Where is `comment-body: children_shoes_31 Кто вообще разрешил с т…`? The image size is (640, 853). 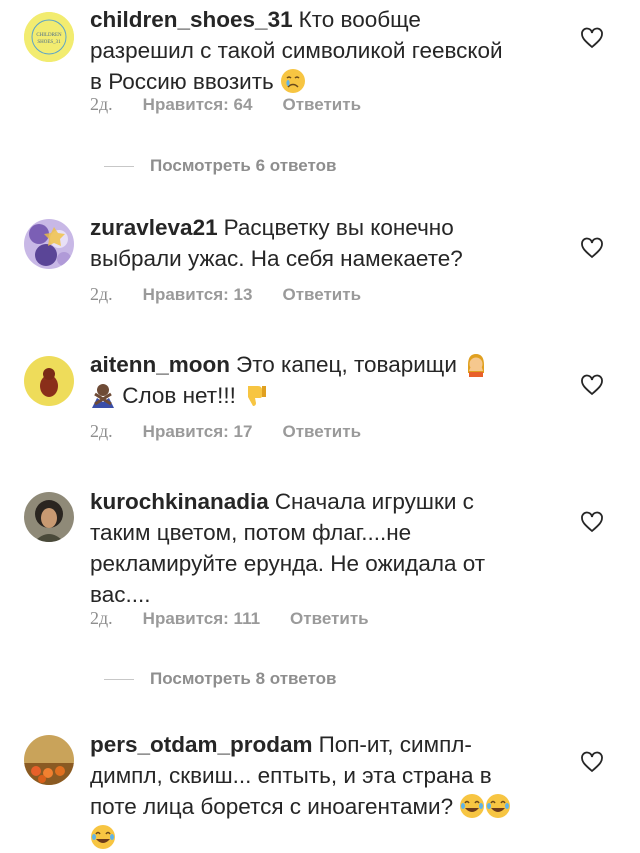 comment-body: children_shoes_31 Кто вообще разрешил с т… is located at coordinates (305, 50).